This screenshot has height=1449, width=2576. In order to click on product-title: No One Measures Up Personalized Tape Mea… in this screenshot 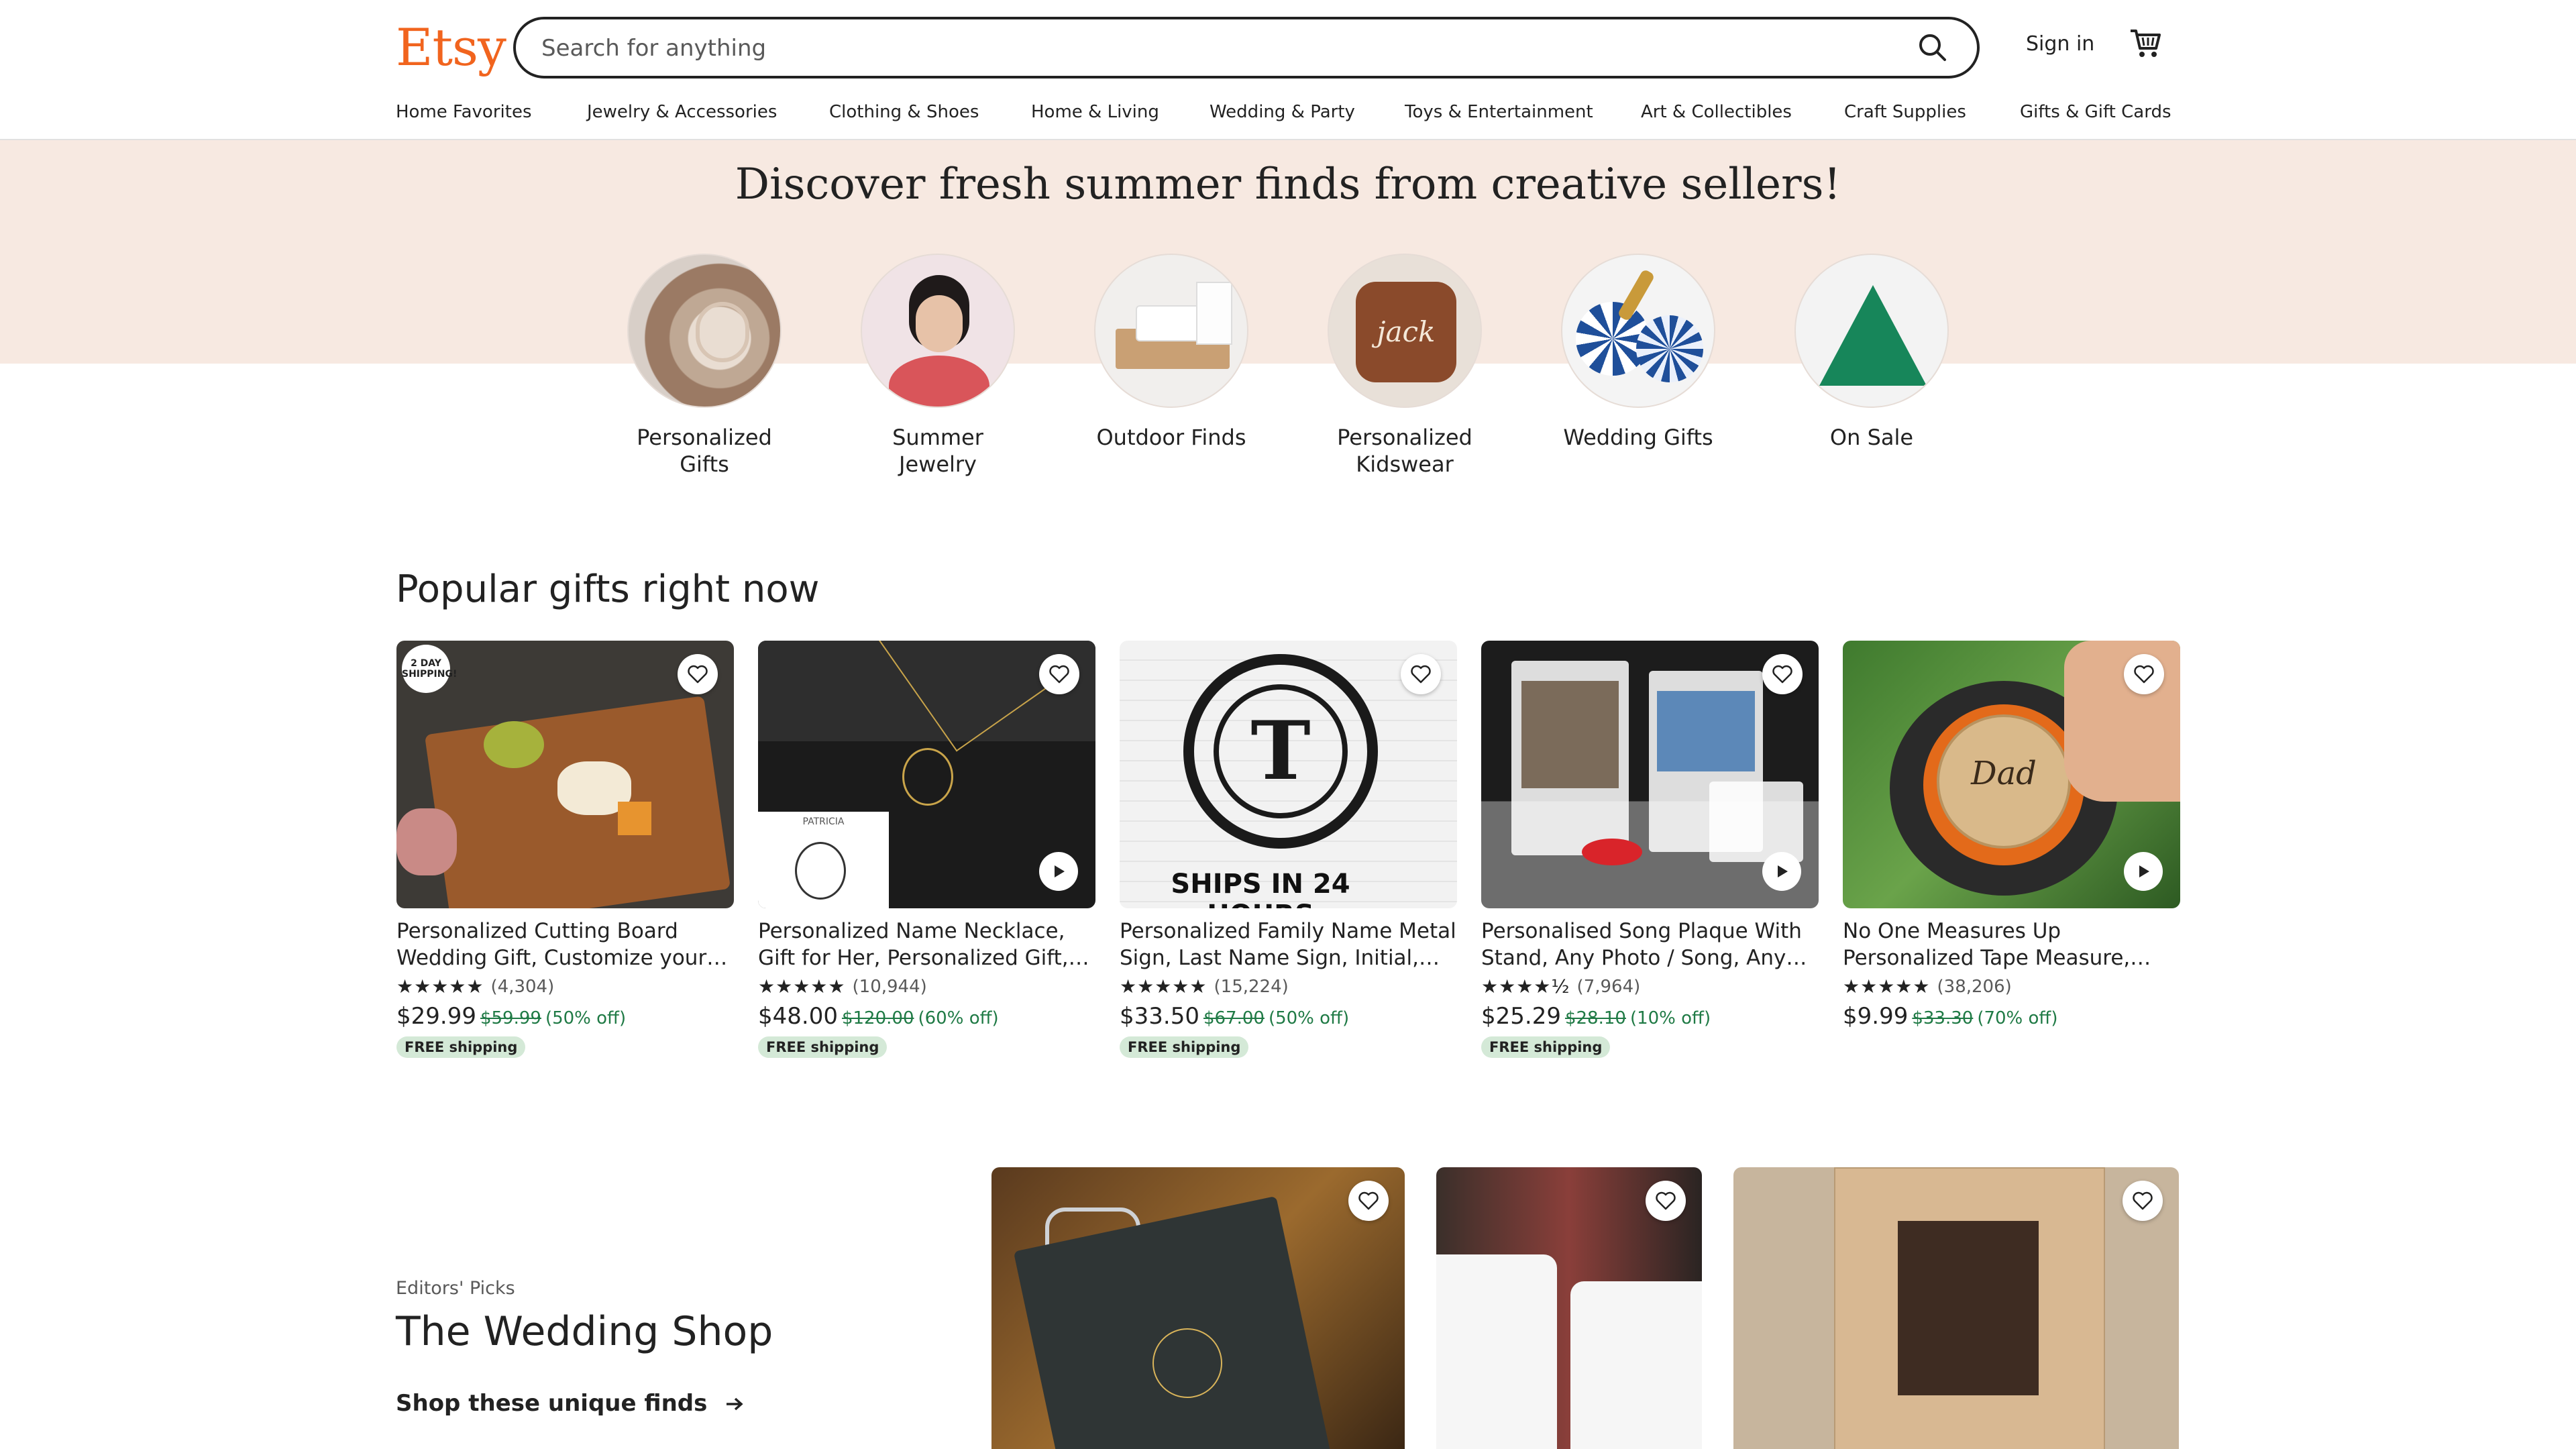, I will do `click(2011, 944)`.